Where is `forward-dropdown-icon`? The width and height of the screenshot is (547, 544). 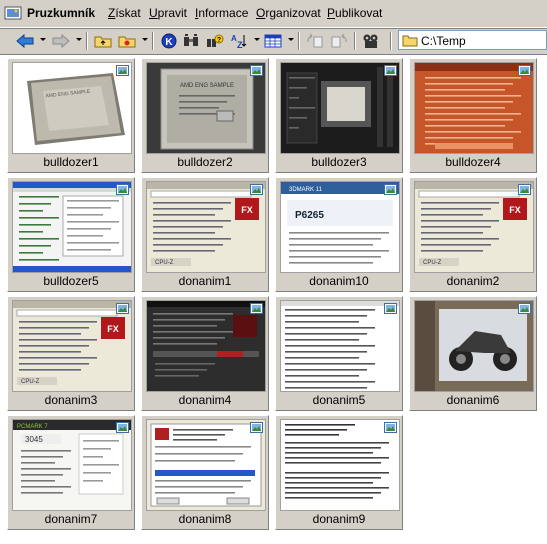 forward-dropdown-icon is located at coordinates (79, 39).